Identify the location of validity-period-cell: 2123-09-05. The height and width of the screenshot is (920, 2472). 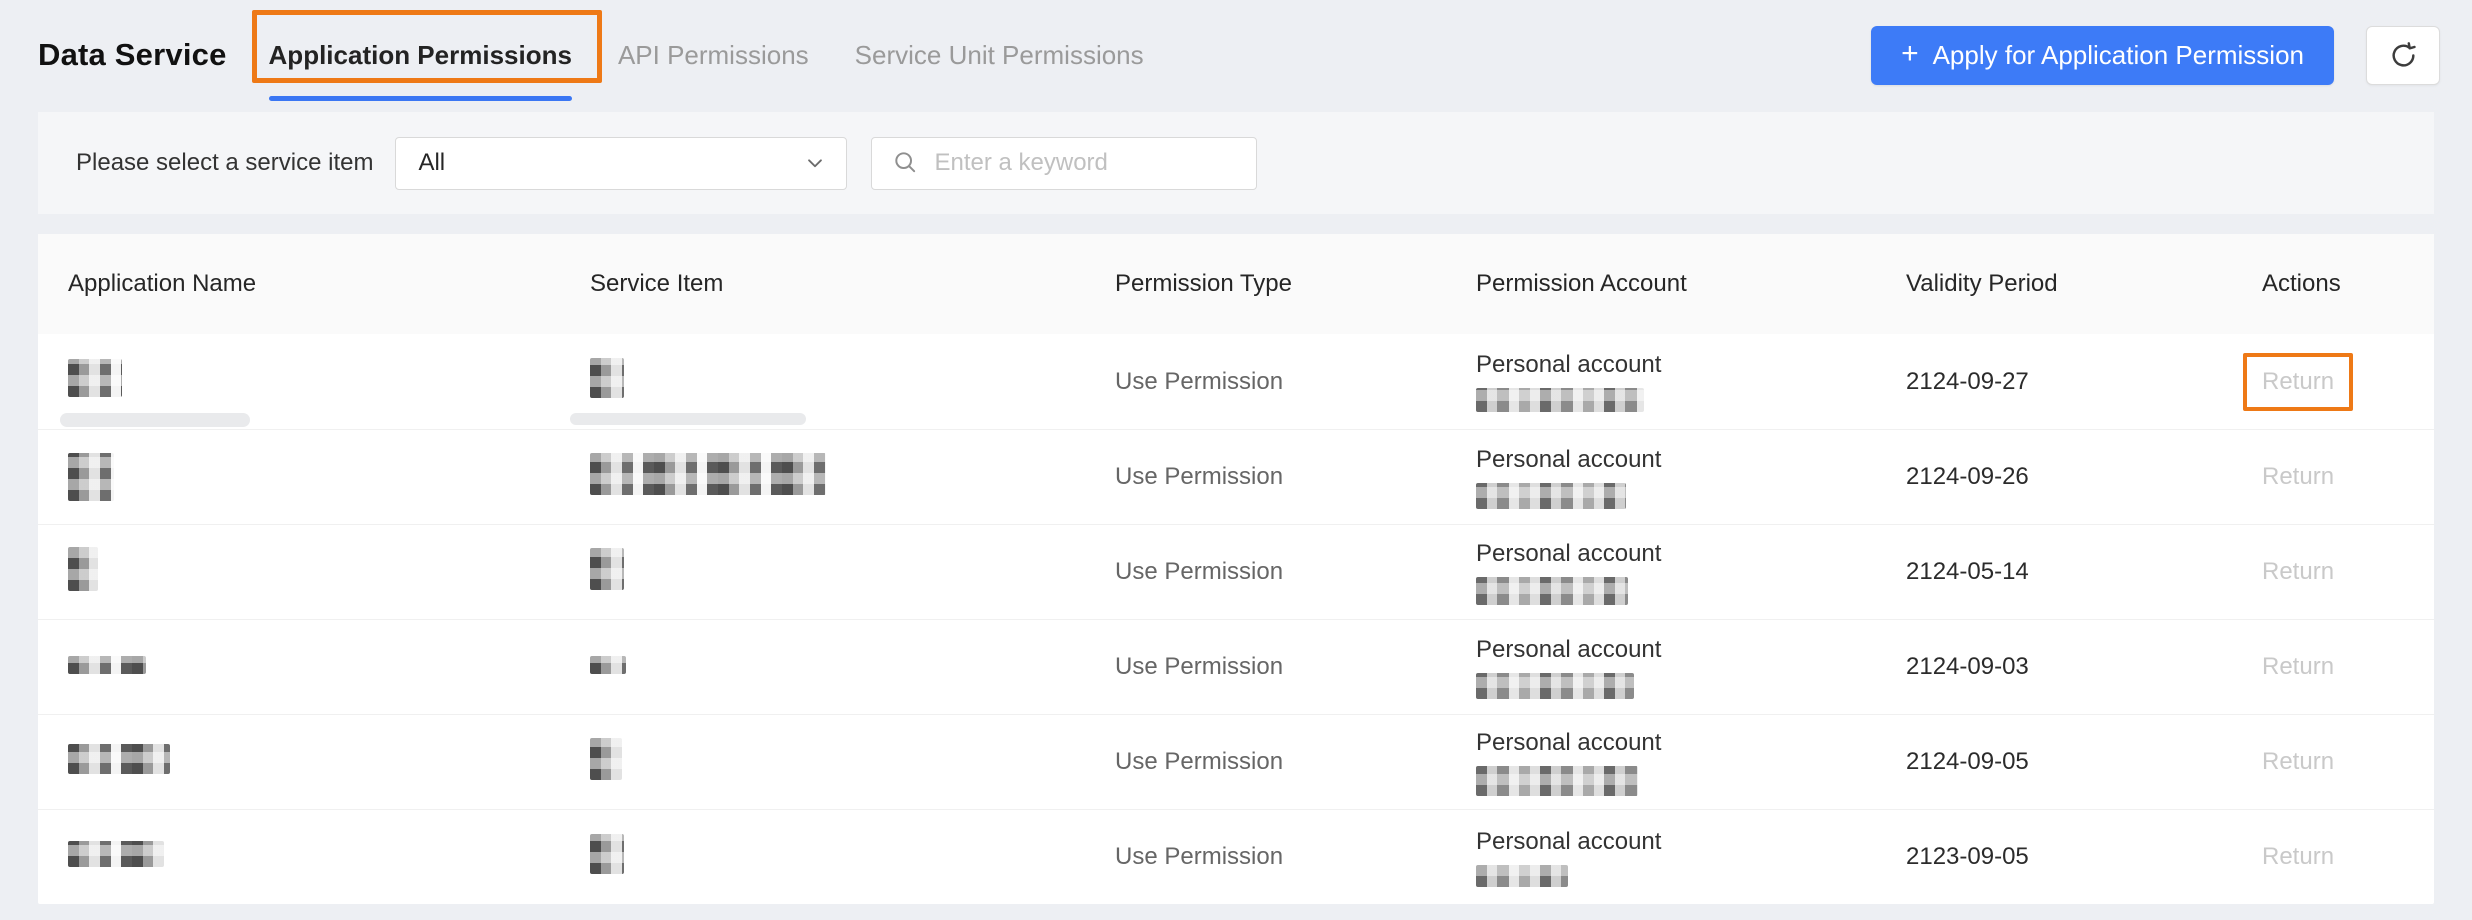
(1967, 856).